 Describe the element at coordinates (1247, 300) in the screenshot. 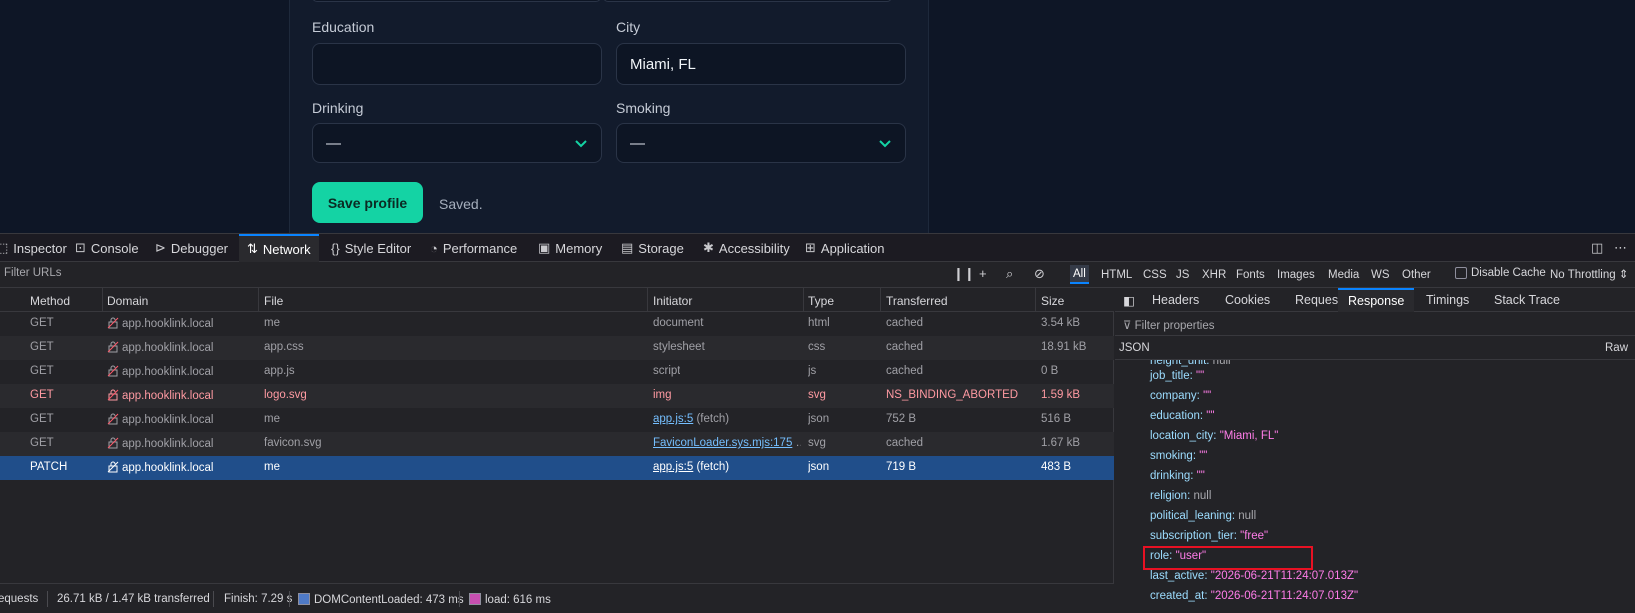

I see `tab-cookies: Cookies` at that location.